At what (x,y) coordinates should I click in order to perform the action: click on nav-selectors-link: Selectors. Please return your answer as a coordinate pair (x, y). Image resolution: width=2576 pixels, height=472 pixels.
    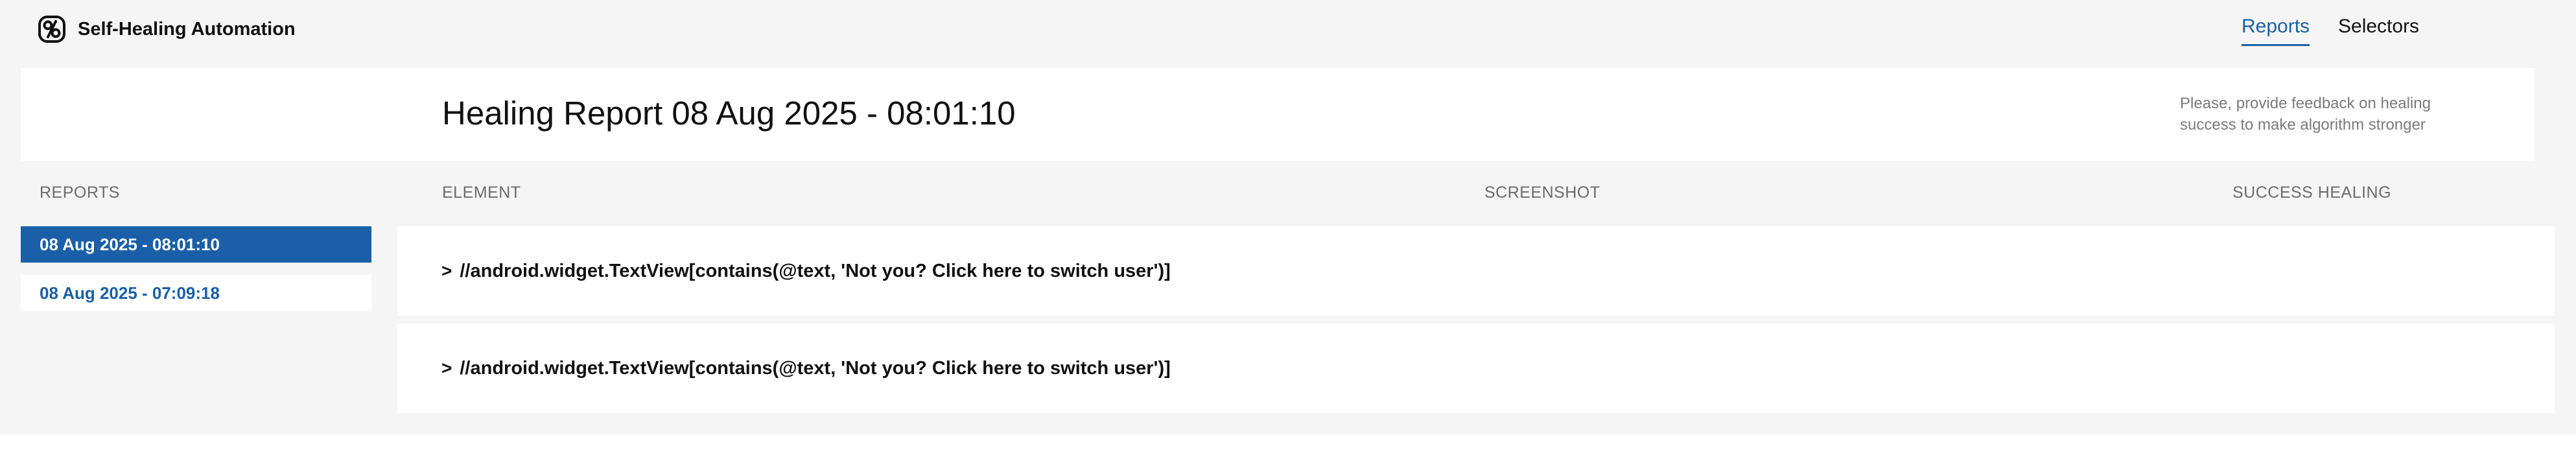
    Looking at the image, I should click on (2378, 29).